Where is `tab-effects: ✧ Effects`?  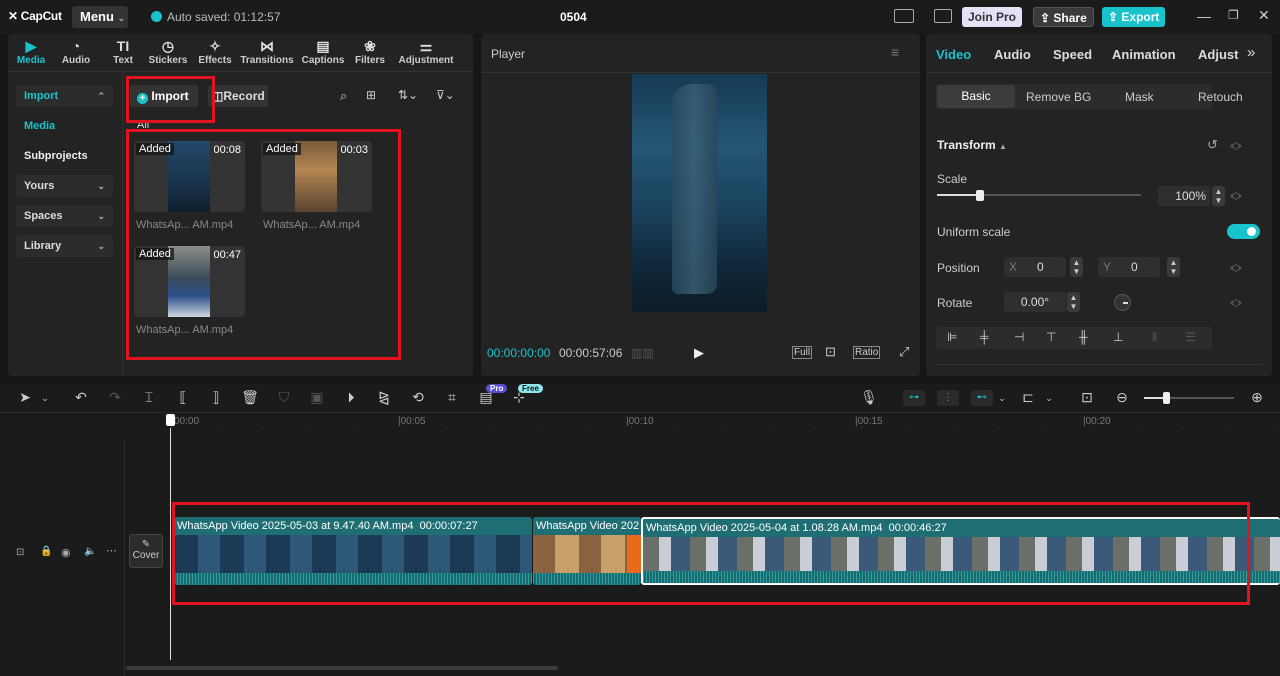
tab-effects: ✧ Effects is located at coordinates (215, 52).